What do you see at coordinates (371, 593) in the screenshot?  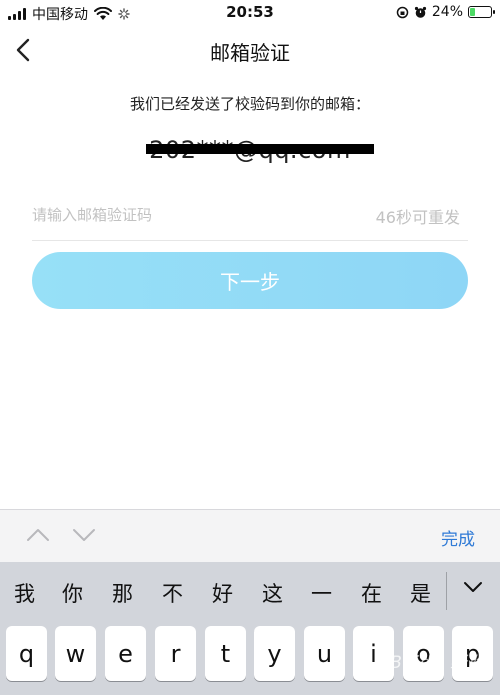 I see `candidate-word: 在` at bounding box center [371, 593].